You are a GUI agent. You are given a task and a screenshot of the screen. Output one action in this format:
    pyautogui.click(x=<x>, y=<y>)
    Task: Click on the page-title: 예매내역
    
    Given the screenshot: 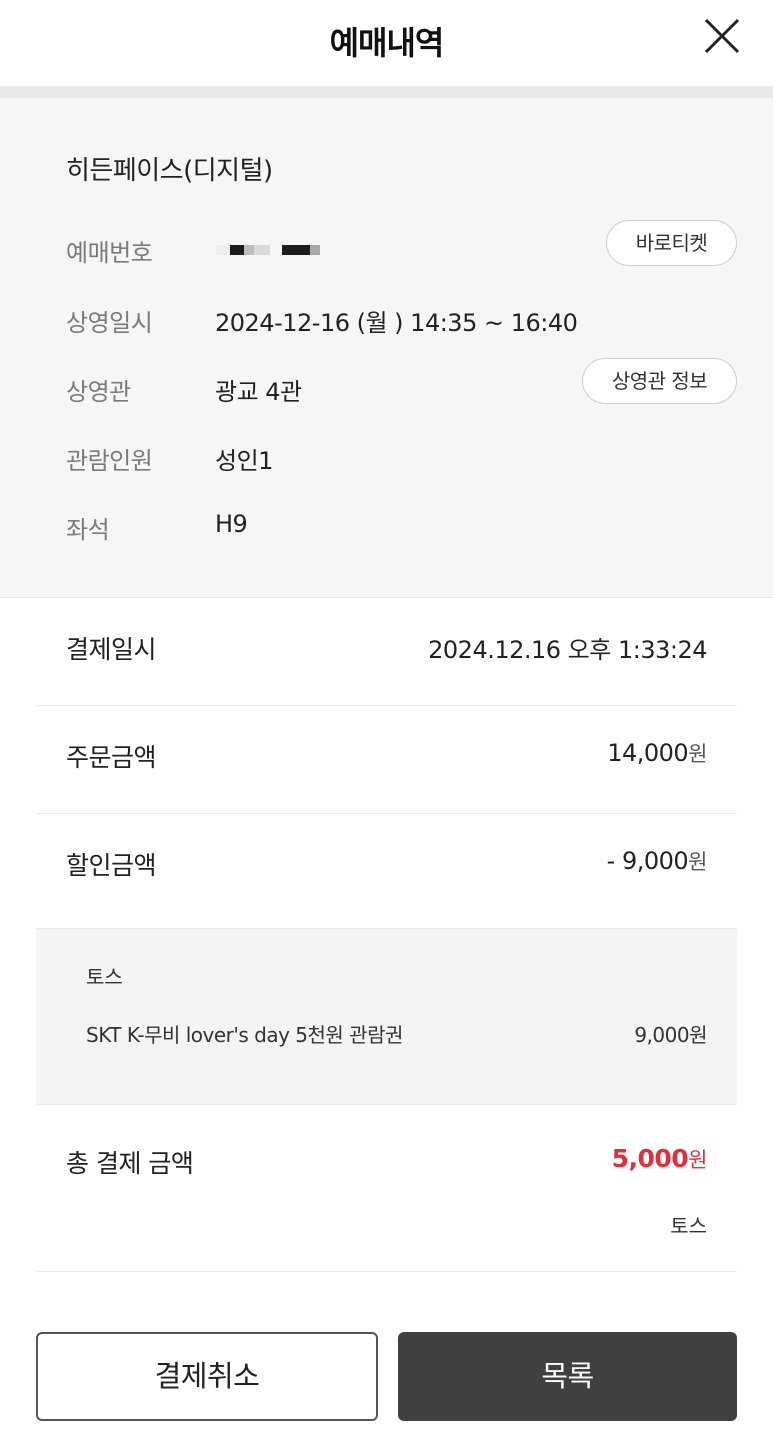 What is the action you would take?
    pyautogui.click(x=387, y=43)
    